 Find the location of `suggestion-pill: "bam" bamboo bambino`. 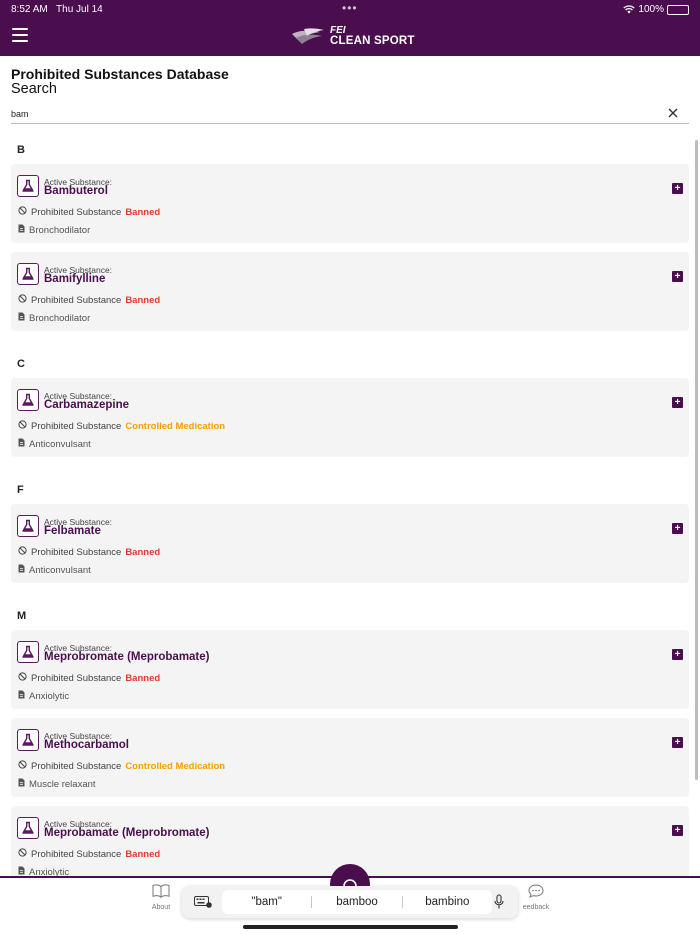

suggestion-pill: "bam" bamboo bambino is located at coordinates (357, 902).